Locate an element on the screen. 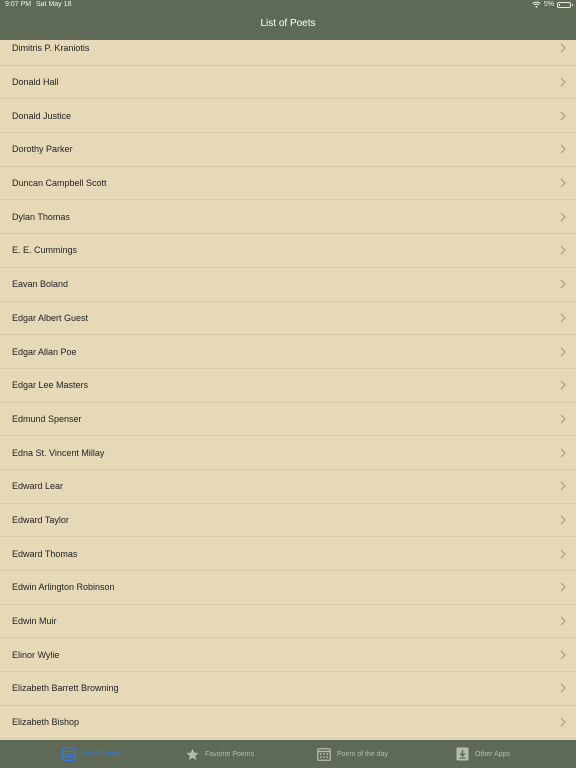 This screenshot has width=576, height=768. poet-name: Eavan Boland is located at coordinates (40, 284).